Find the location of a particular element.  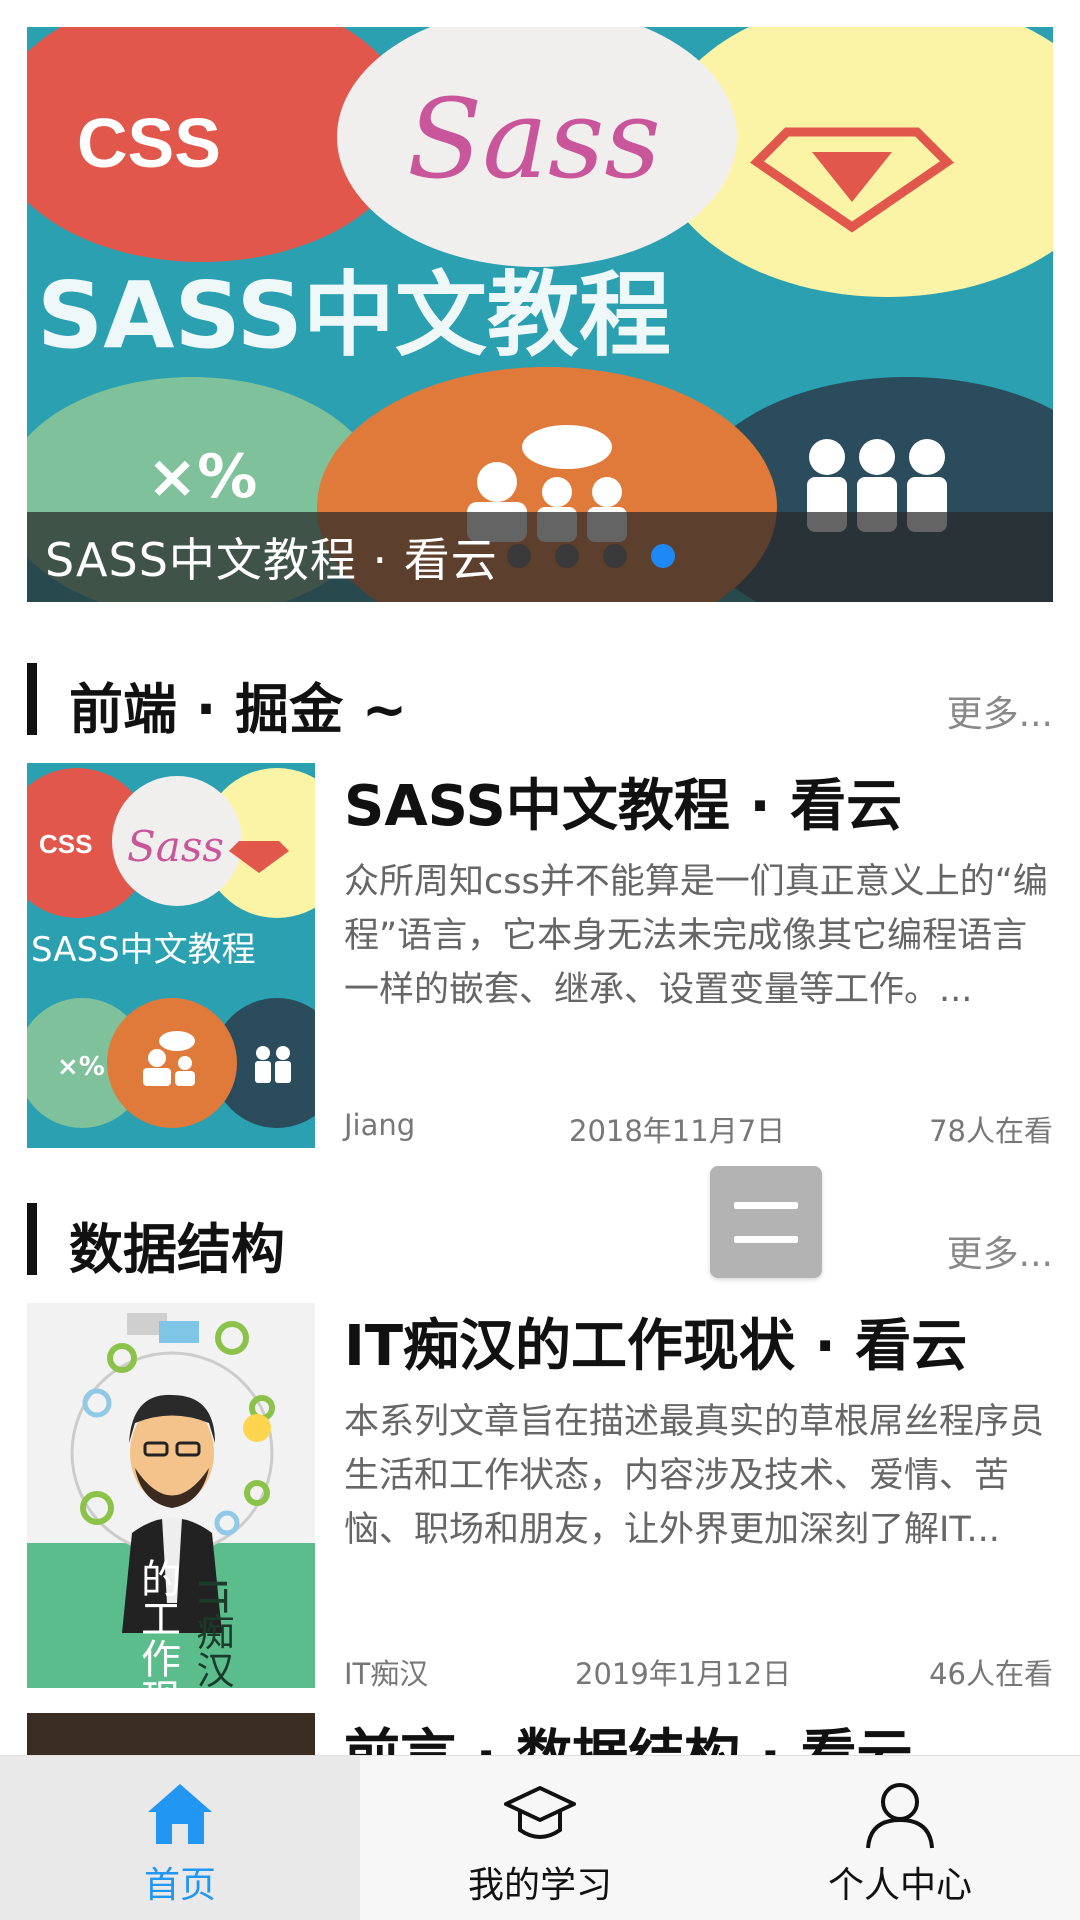

course-meta: IT痴汉 2019年1月12日 46人在看 is located at coordinates (698, 1671).